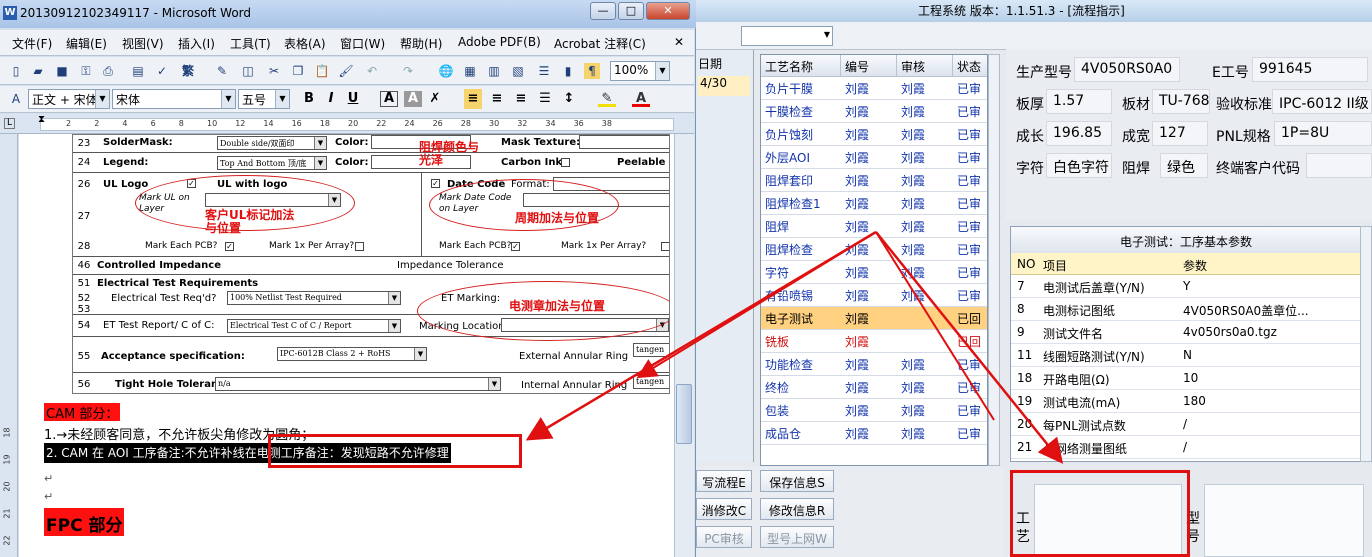 The image size is (1372, 557). Describe the element at coordinates (1079, 165) in the screenshot. I see `char-value: 白色字符` at that location.